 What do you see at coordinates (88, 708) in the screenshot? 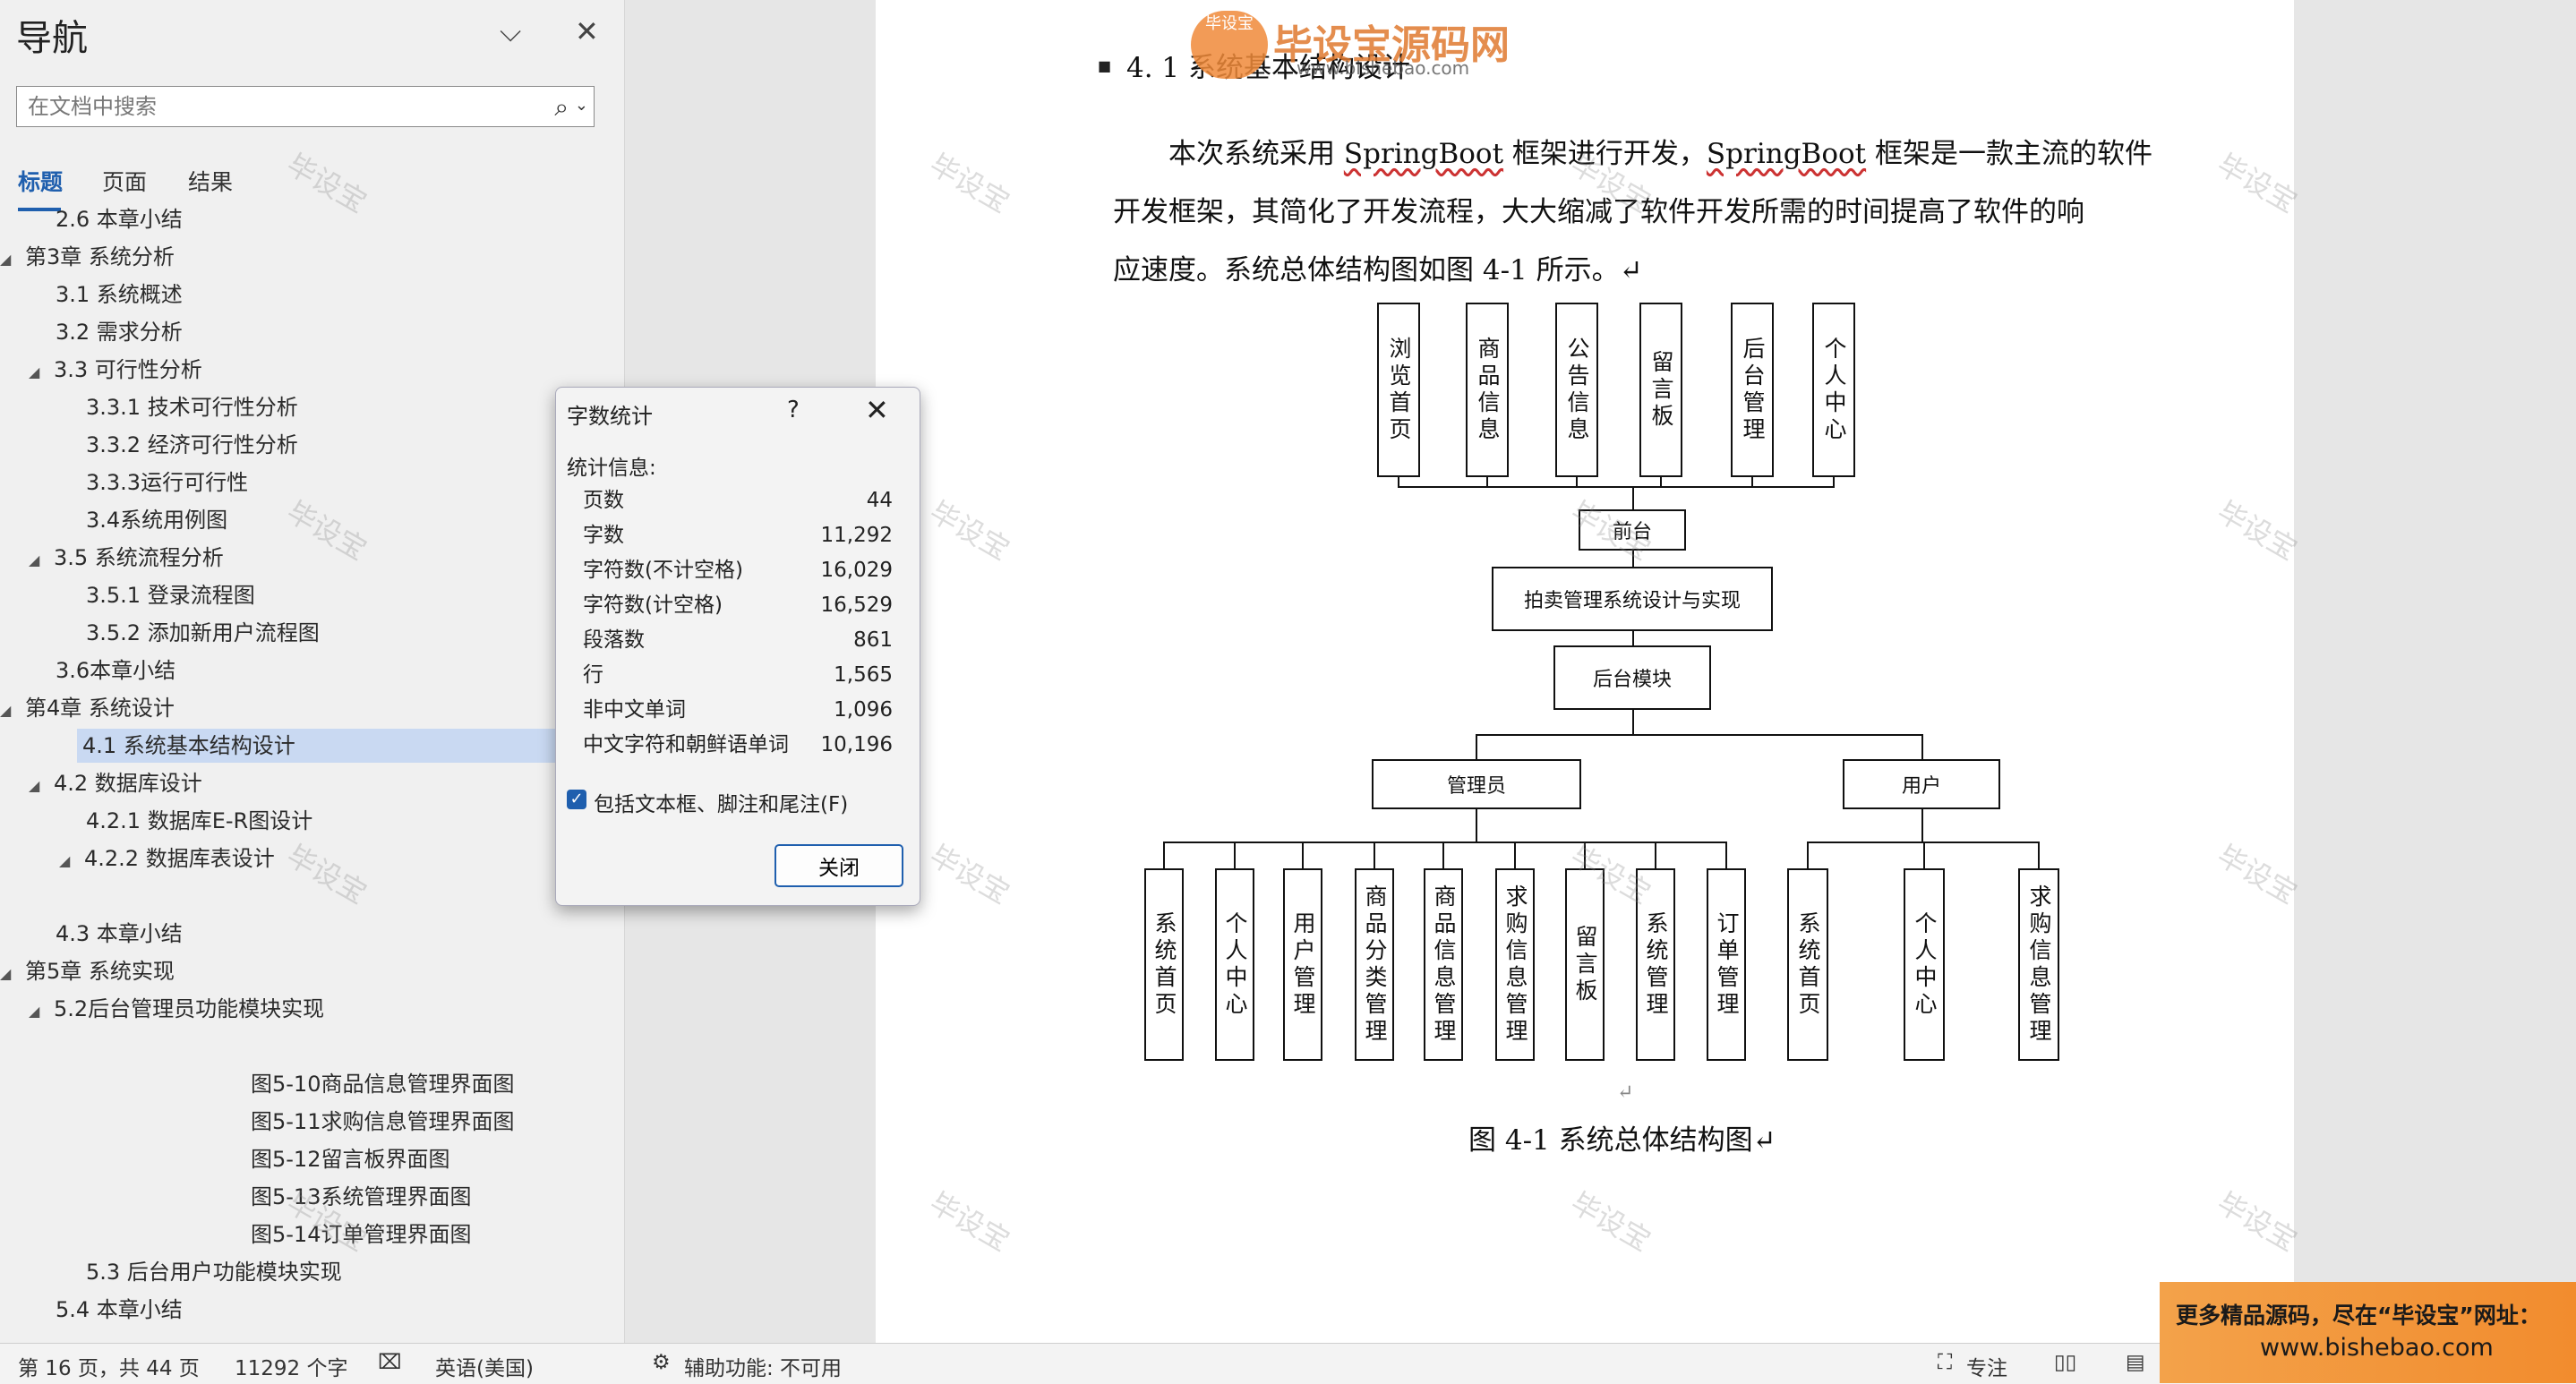
I see `nav-heading-item: ◢ 第4章 系统设计` at bounding box center [88, 708].